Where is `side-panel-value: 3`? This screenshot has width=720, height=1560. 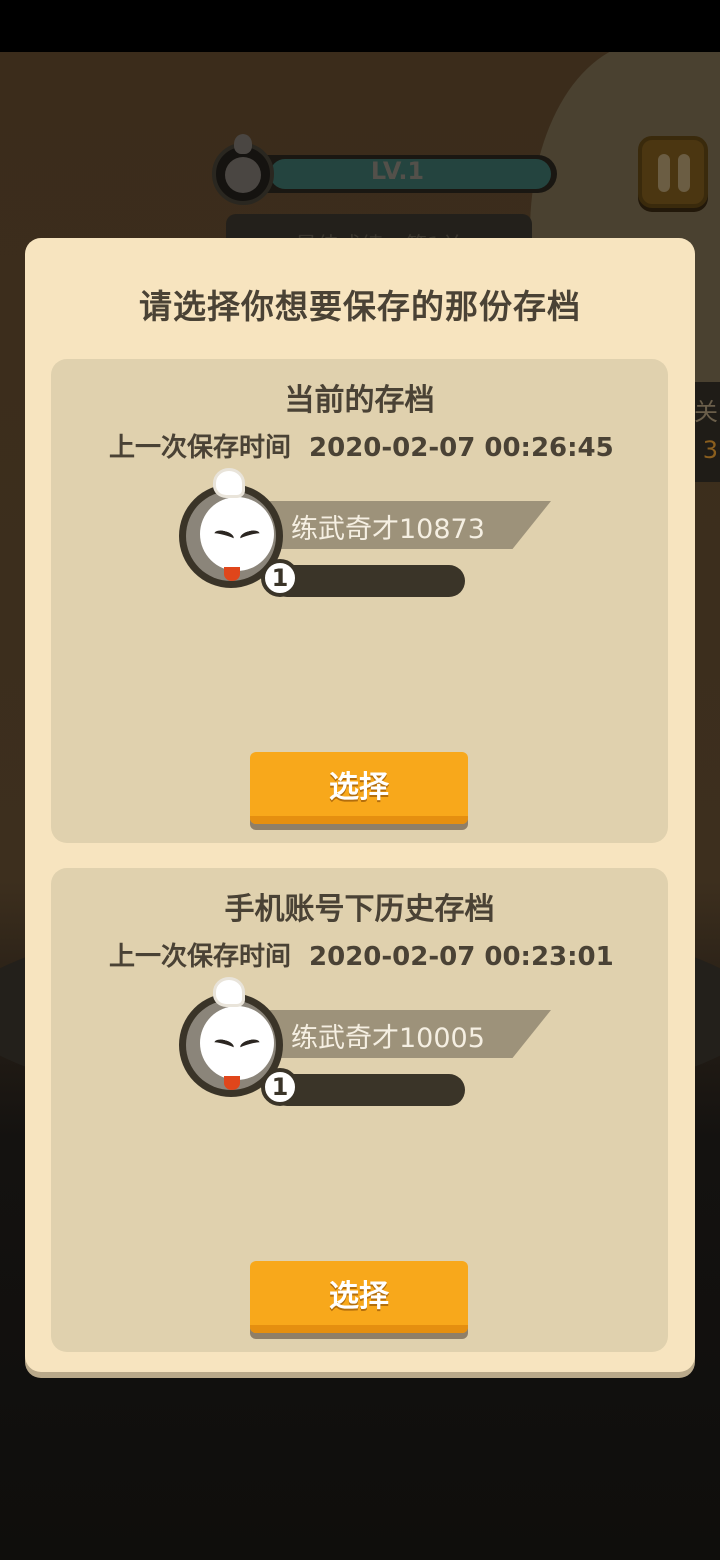
side-panel-value: 3 is located at coordinates (710, 450).